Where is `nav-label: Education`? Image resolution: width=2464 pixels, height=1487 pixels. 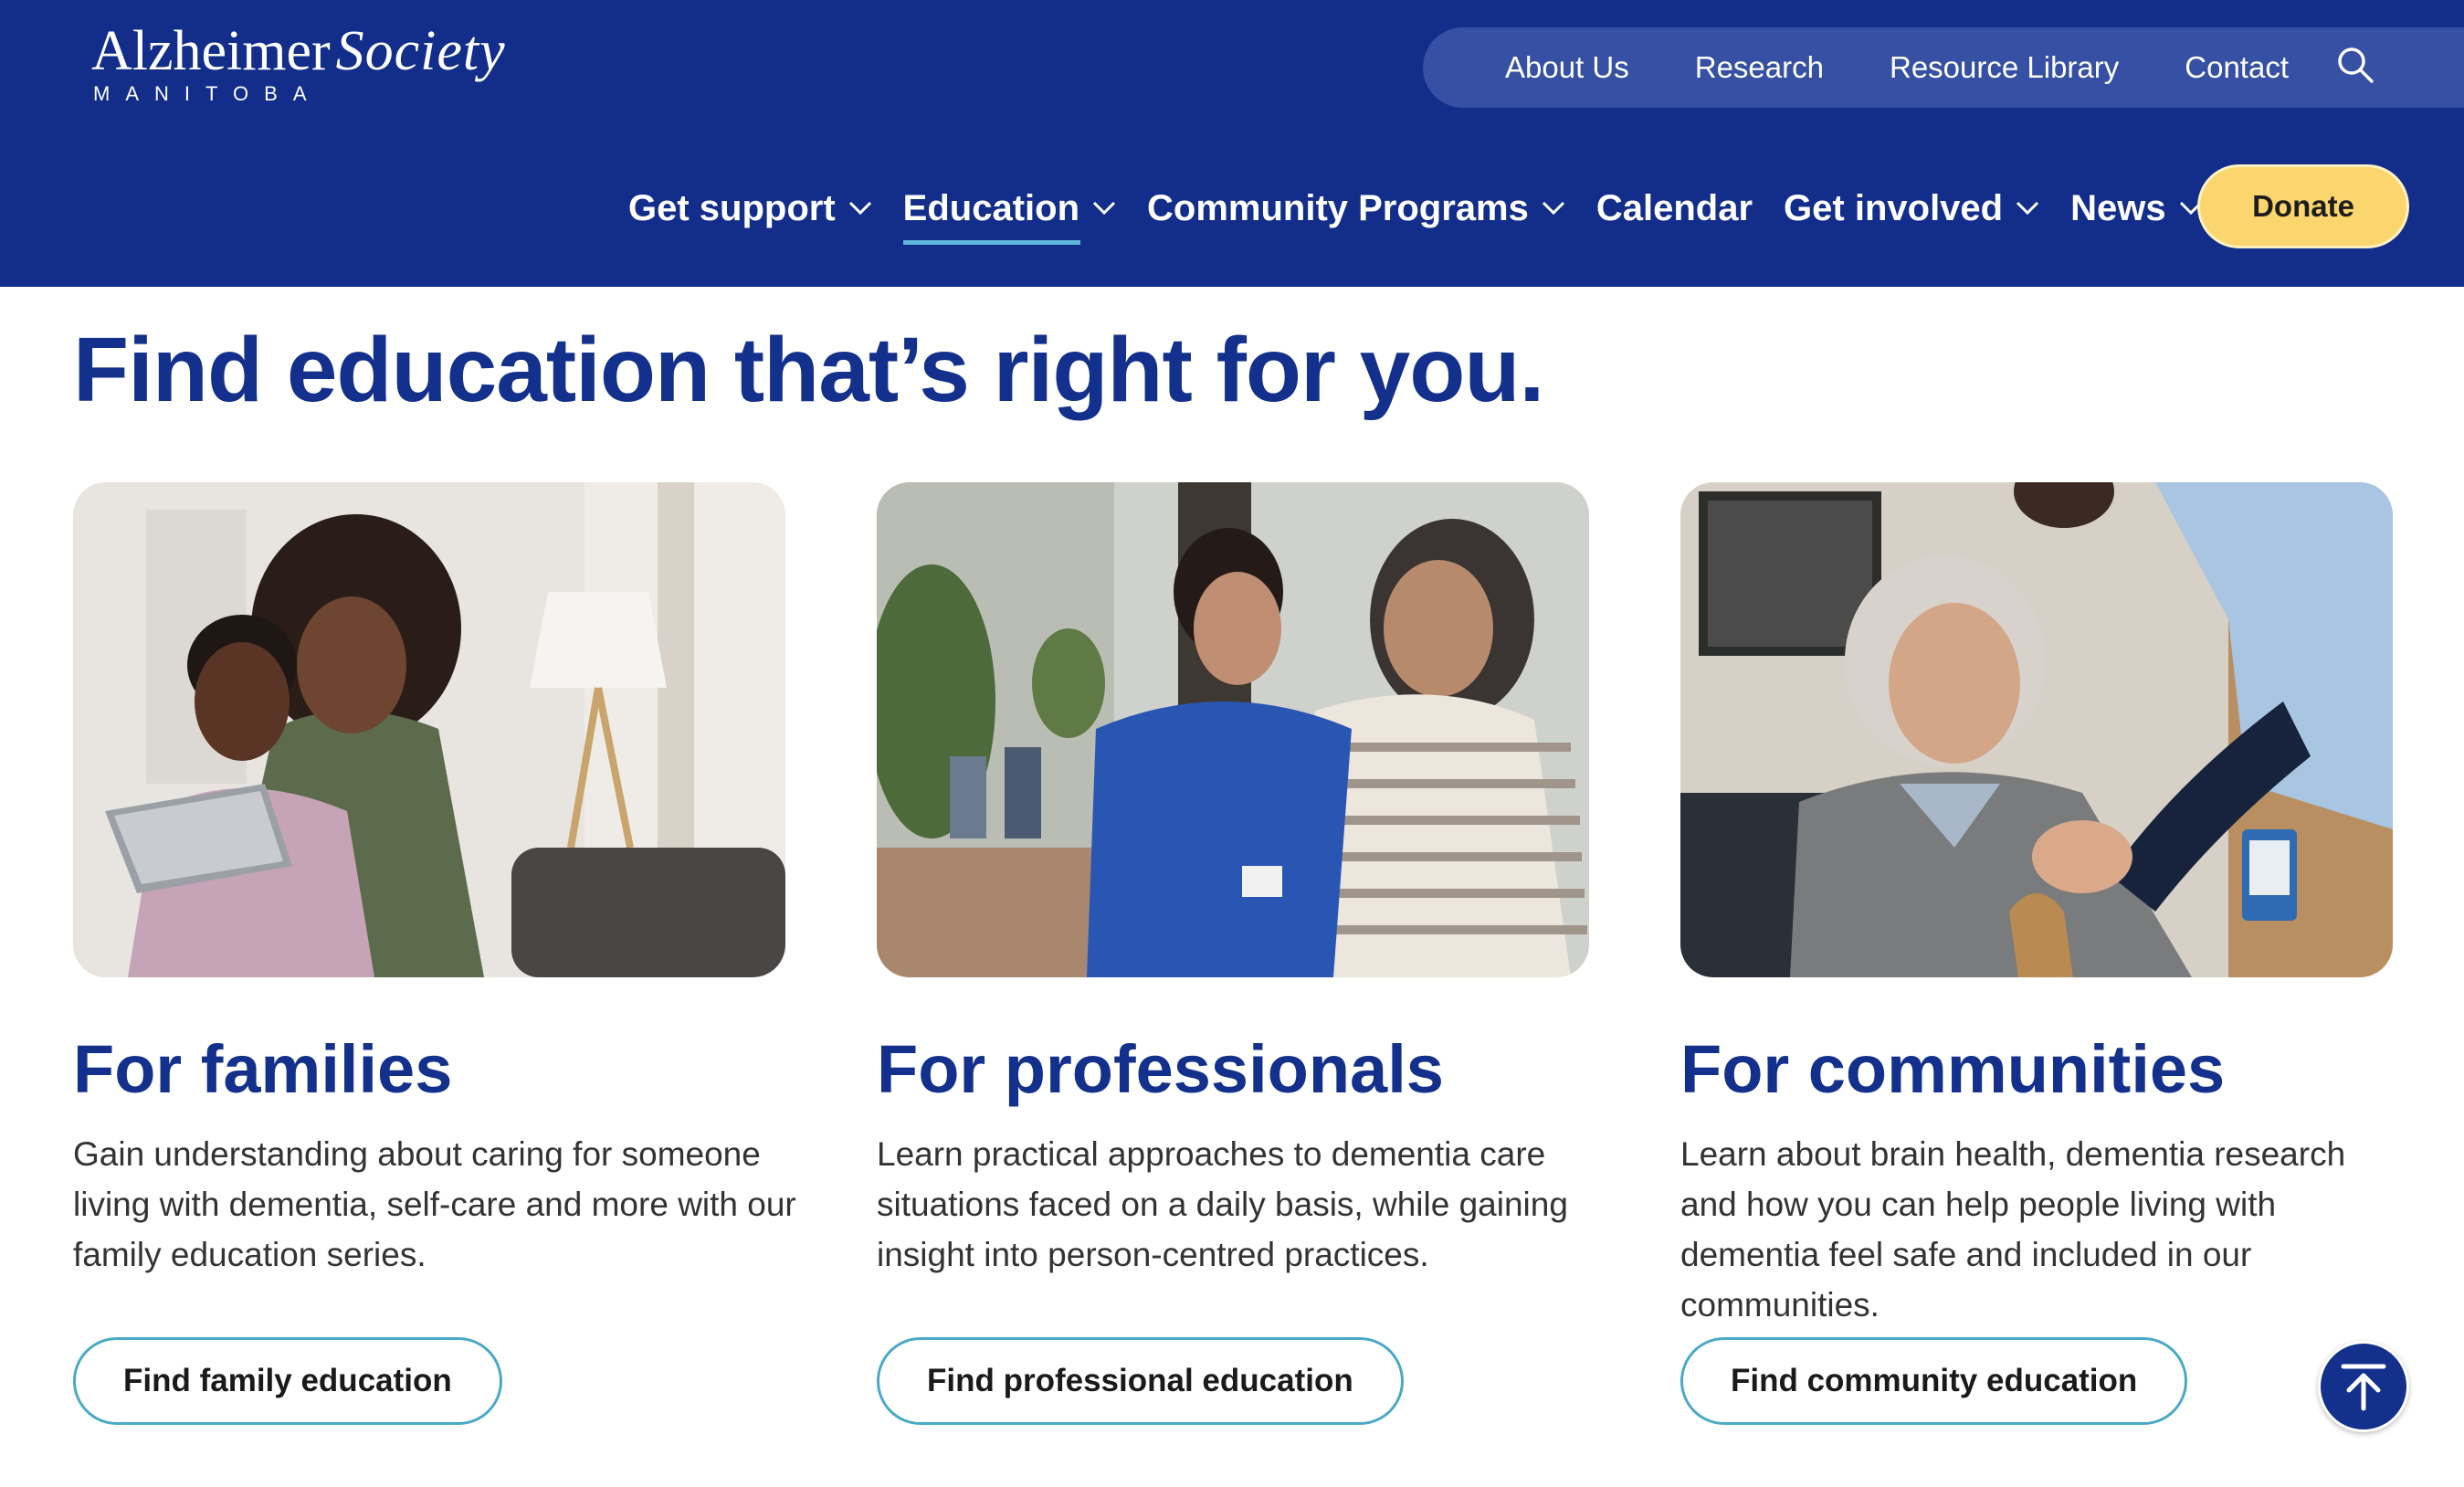
nav-label: Education is located at coordinates (991, 207).